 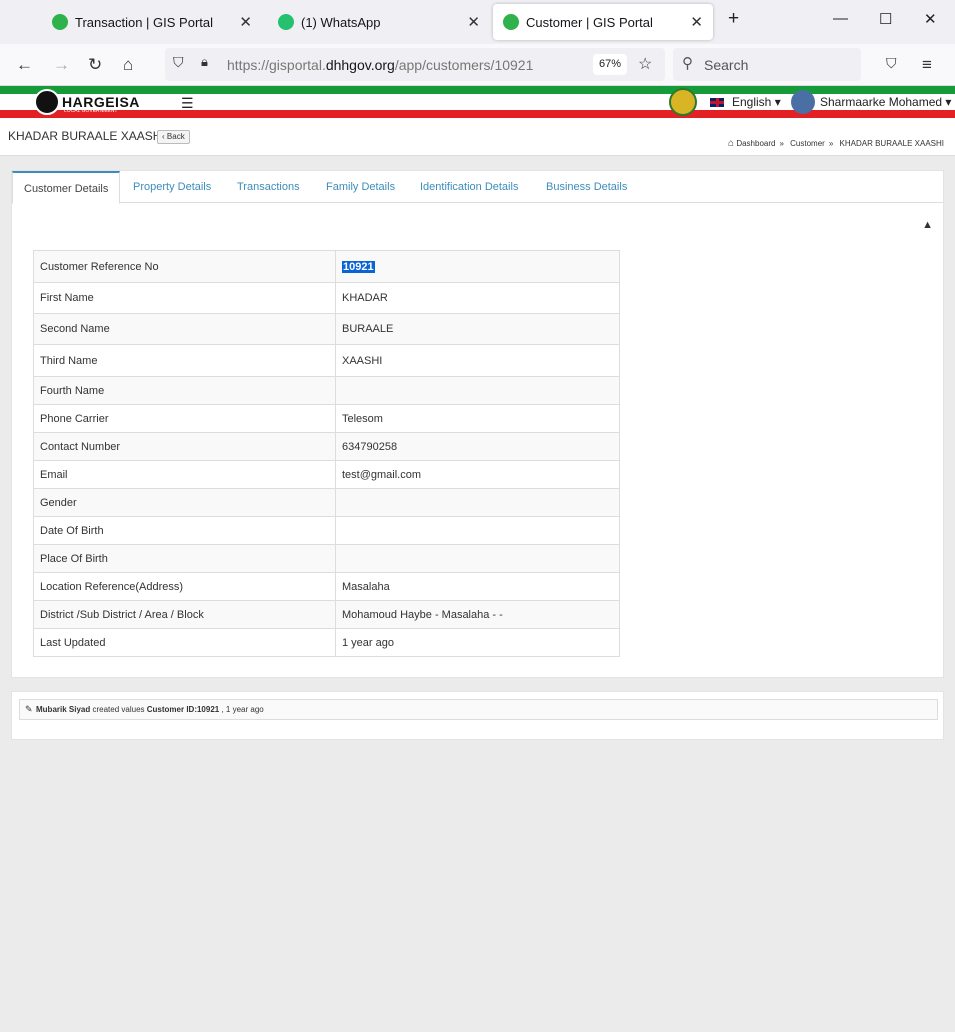 I want to click on row-value: XAASHI, so click(x=477, y=360).